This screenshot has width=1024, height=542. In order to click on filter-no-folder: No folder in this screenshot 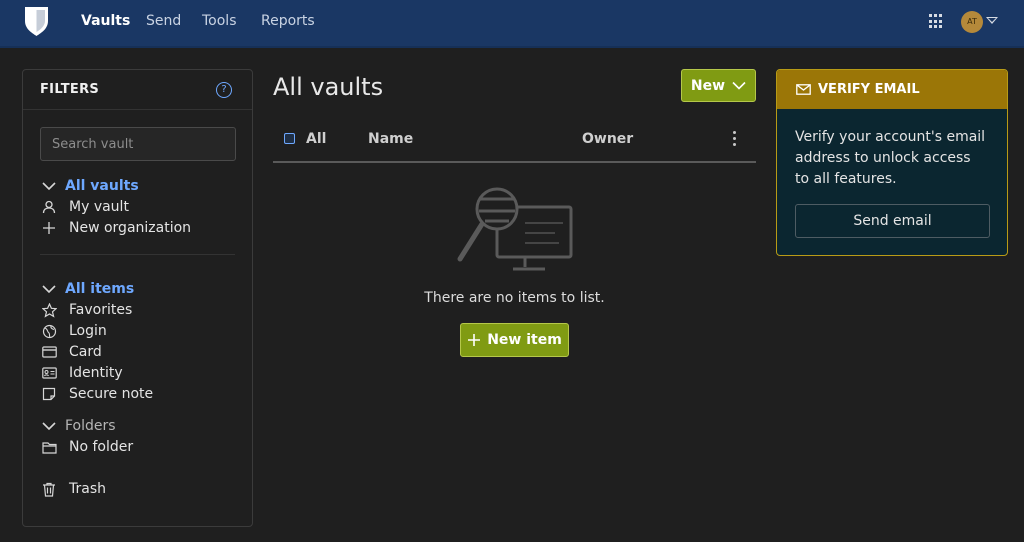, I will do `click(87, 447)`.